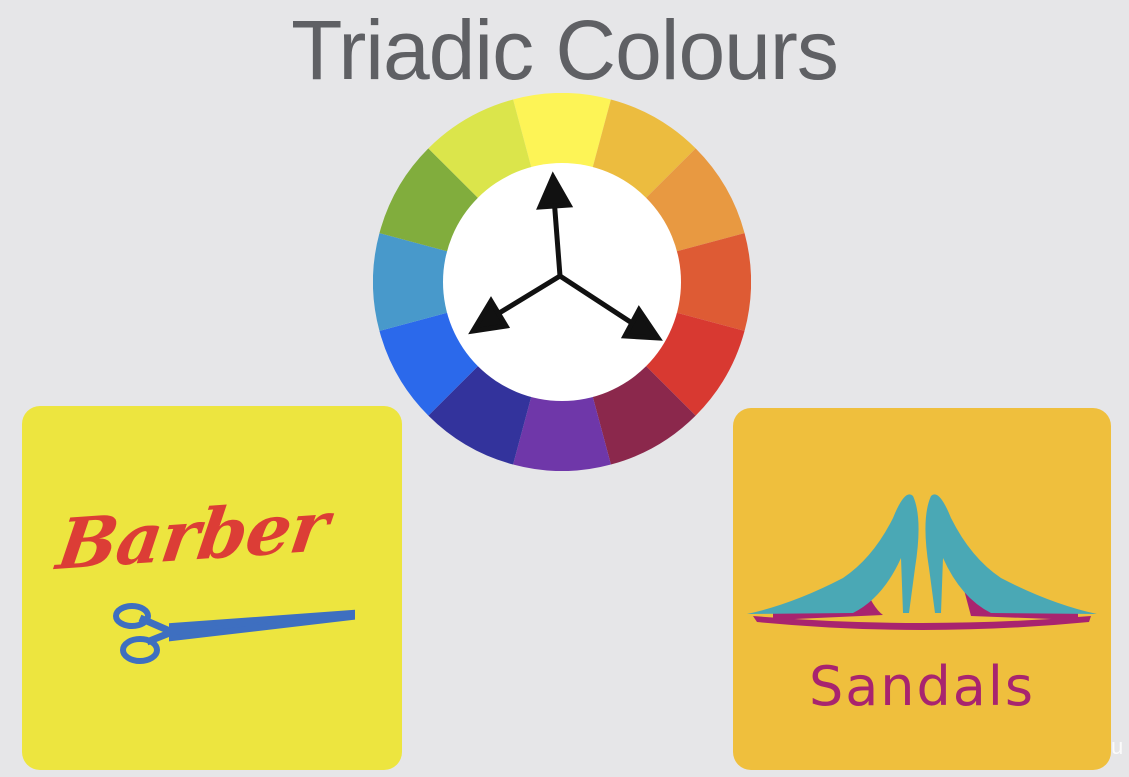 This screenshot has height=777, width=1129. Describe the element at coordinates (1117, 746) in the screenshot. I see `watermark: u` at that location.